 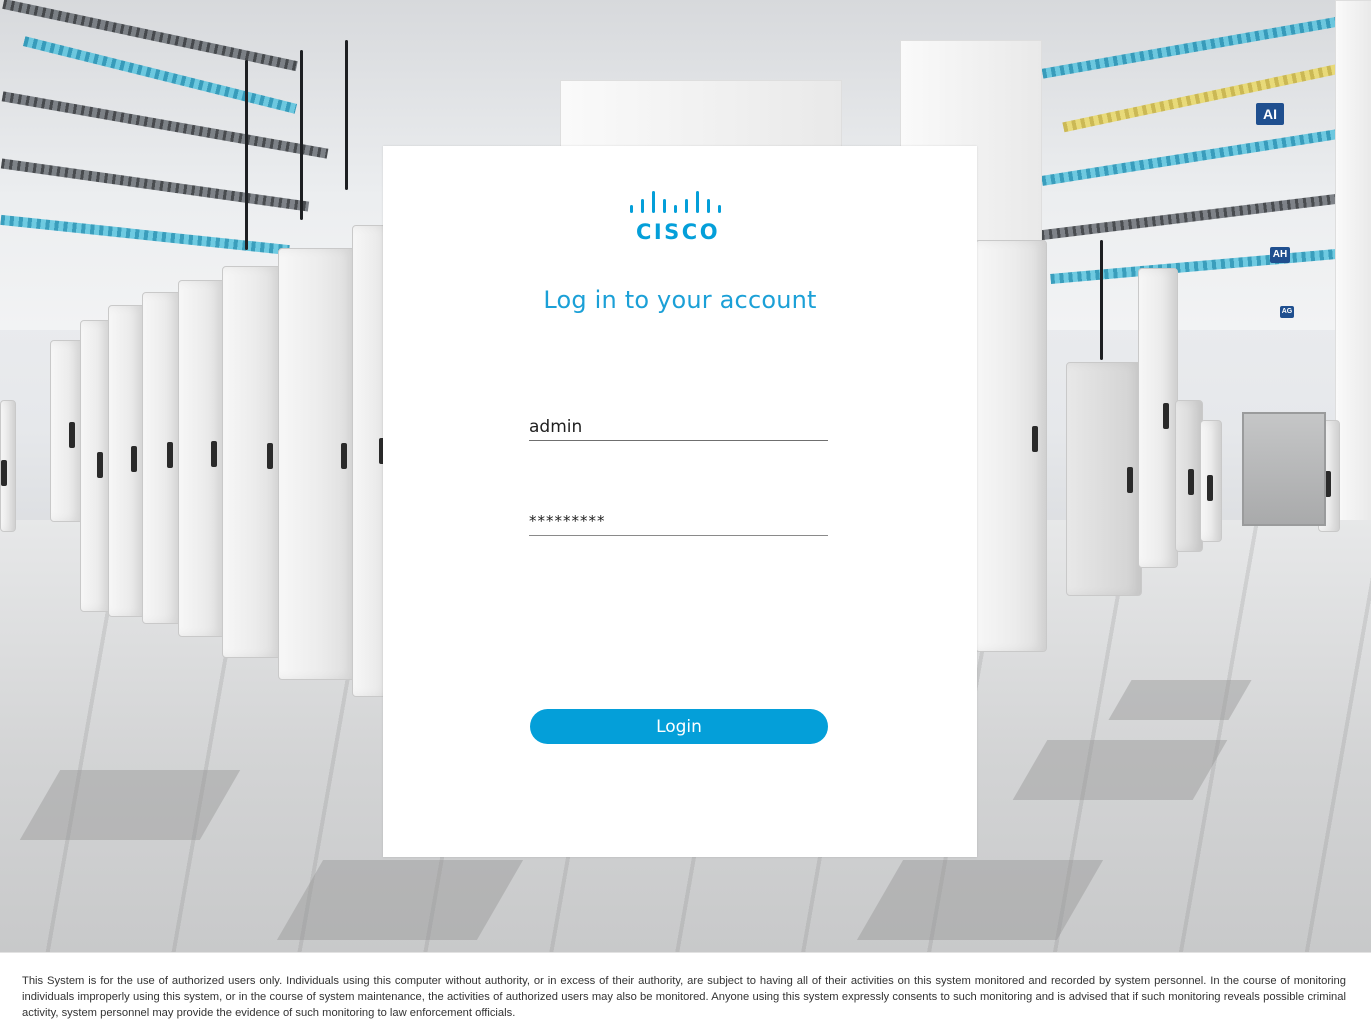 I want to click on password-field, so click(x=678, y=522).